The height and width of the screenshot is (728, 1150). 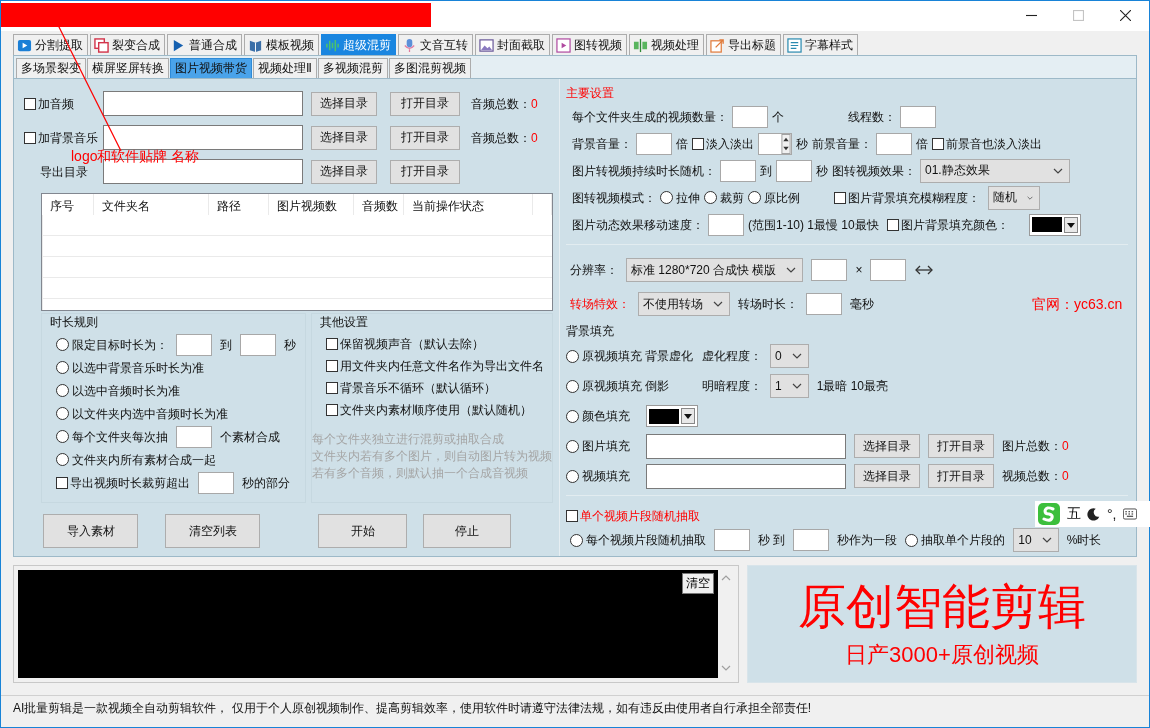 What do you see at coordinates (924, 270) in the screenshot?
I see `swap-arrows-icon` at bounding box center [924, 270].